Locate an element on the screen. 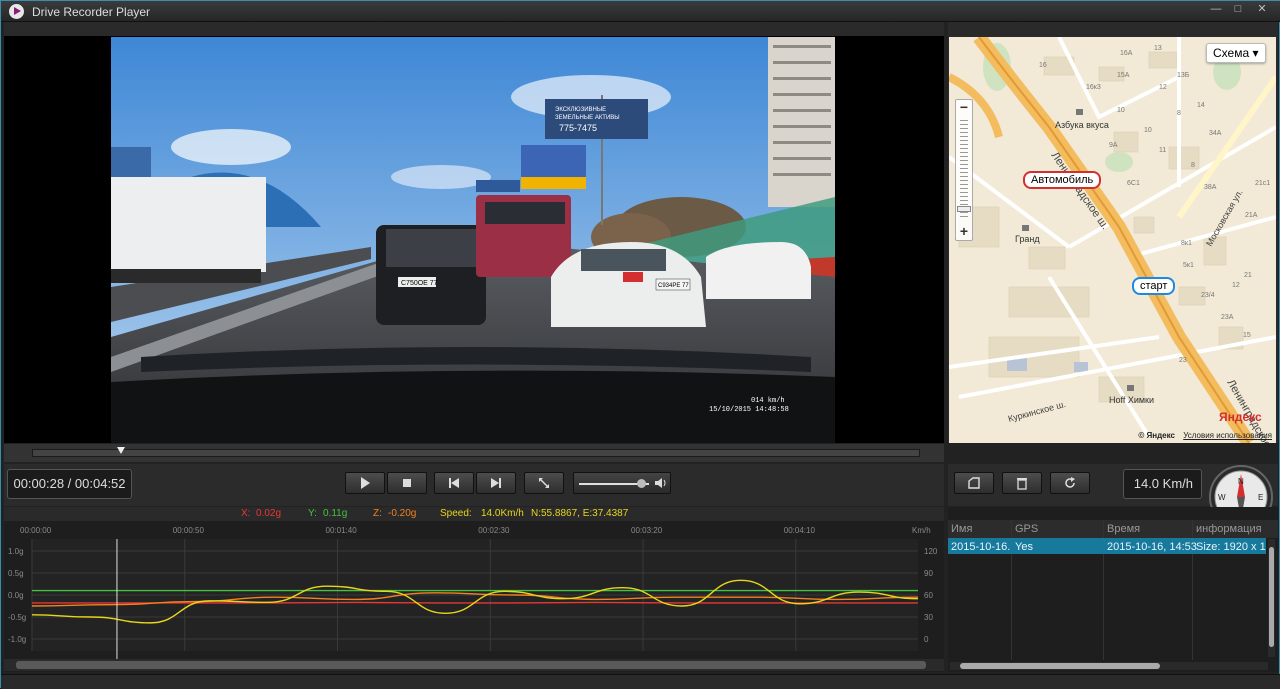 The width and height of the screenshot is (1280, 689). house-number: 8 is located at coordinates (1193, 165).